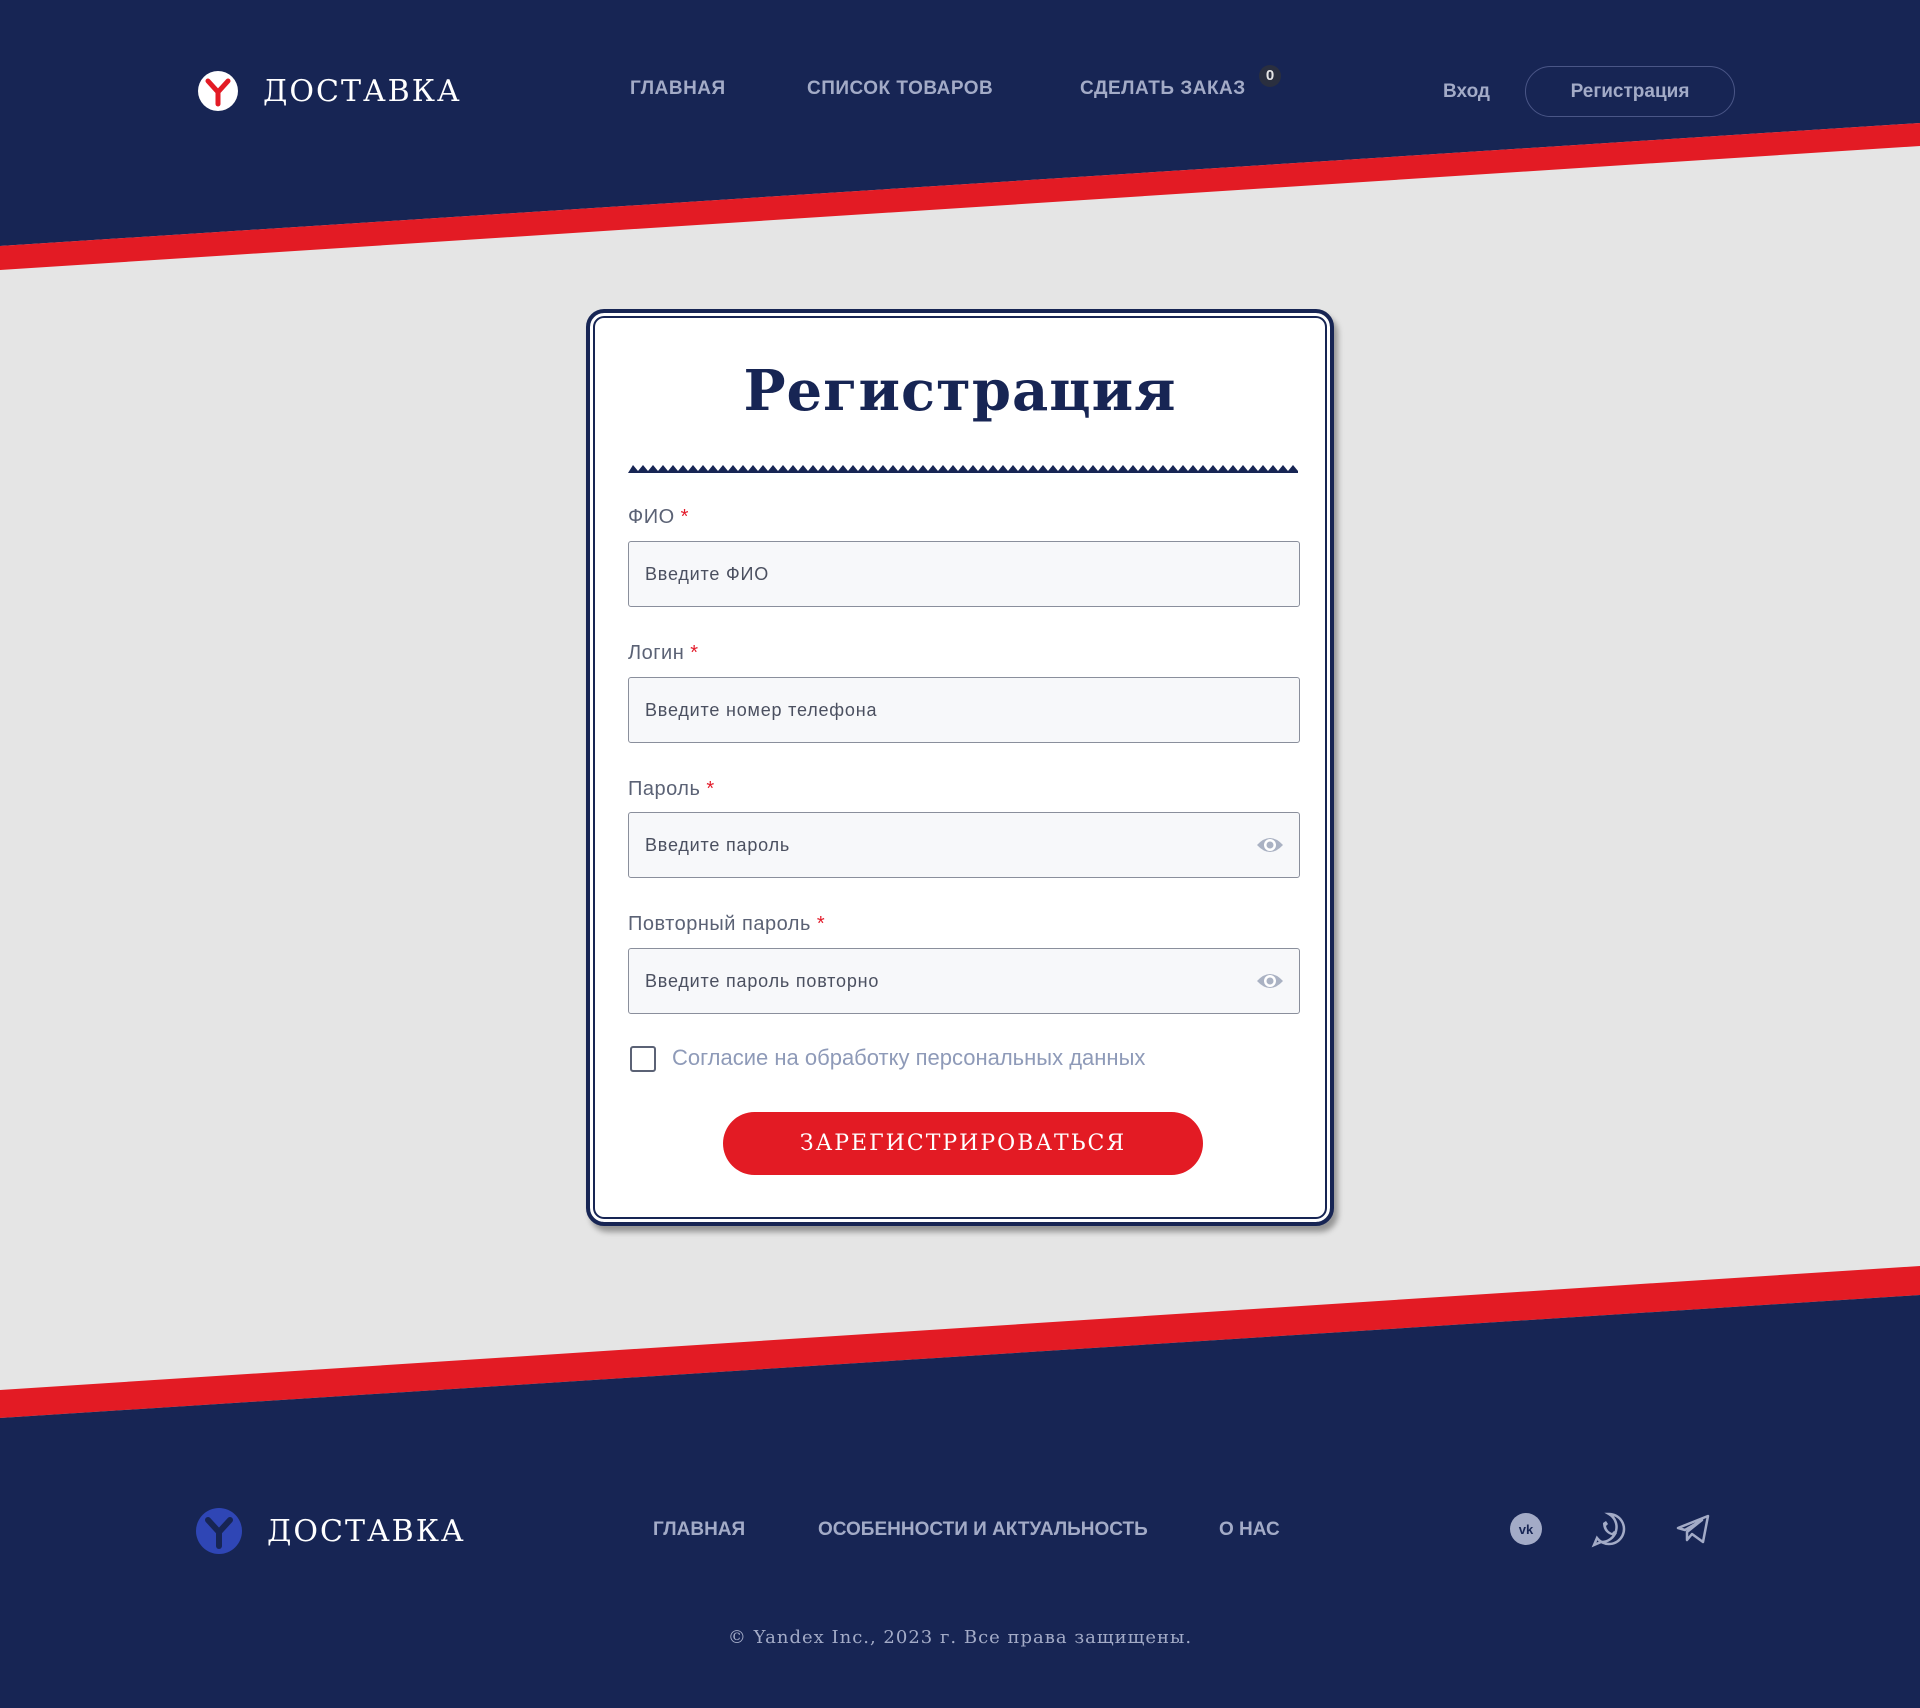  What do you see at coordinates (727, 924) in the screenshot?
I see `repeat-password-label: Повторный пароль *` at bounding box center [727, 924].